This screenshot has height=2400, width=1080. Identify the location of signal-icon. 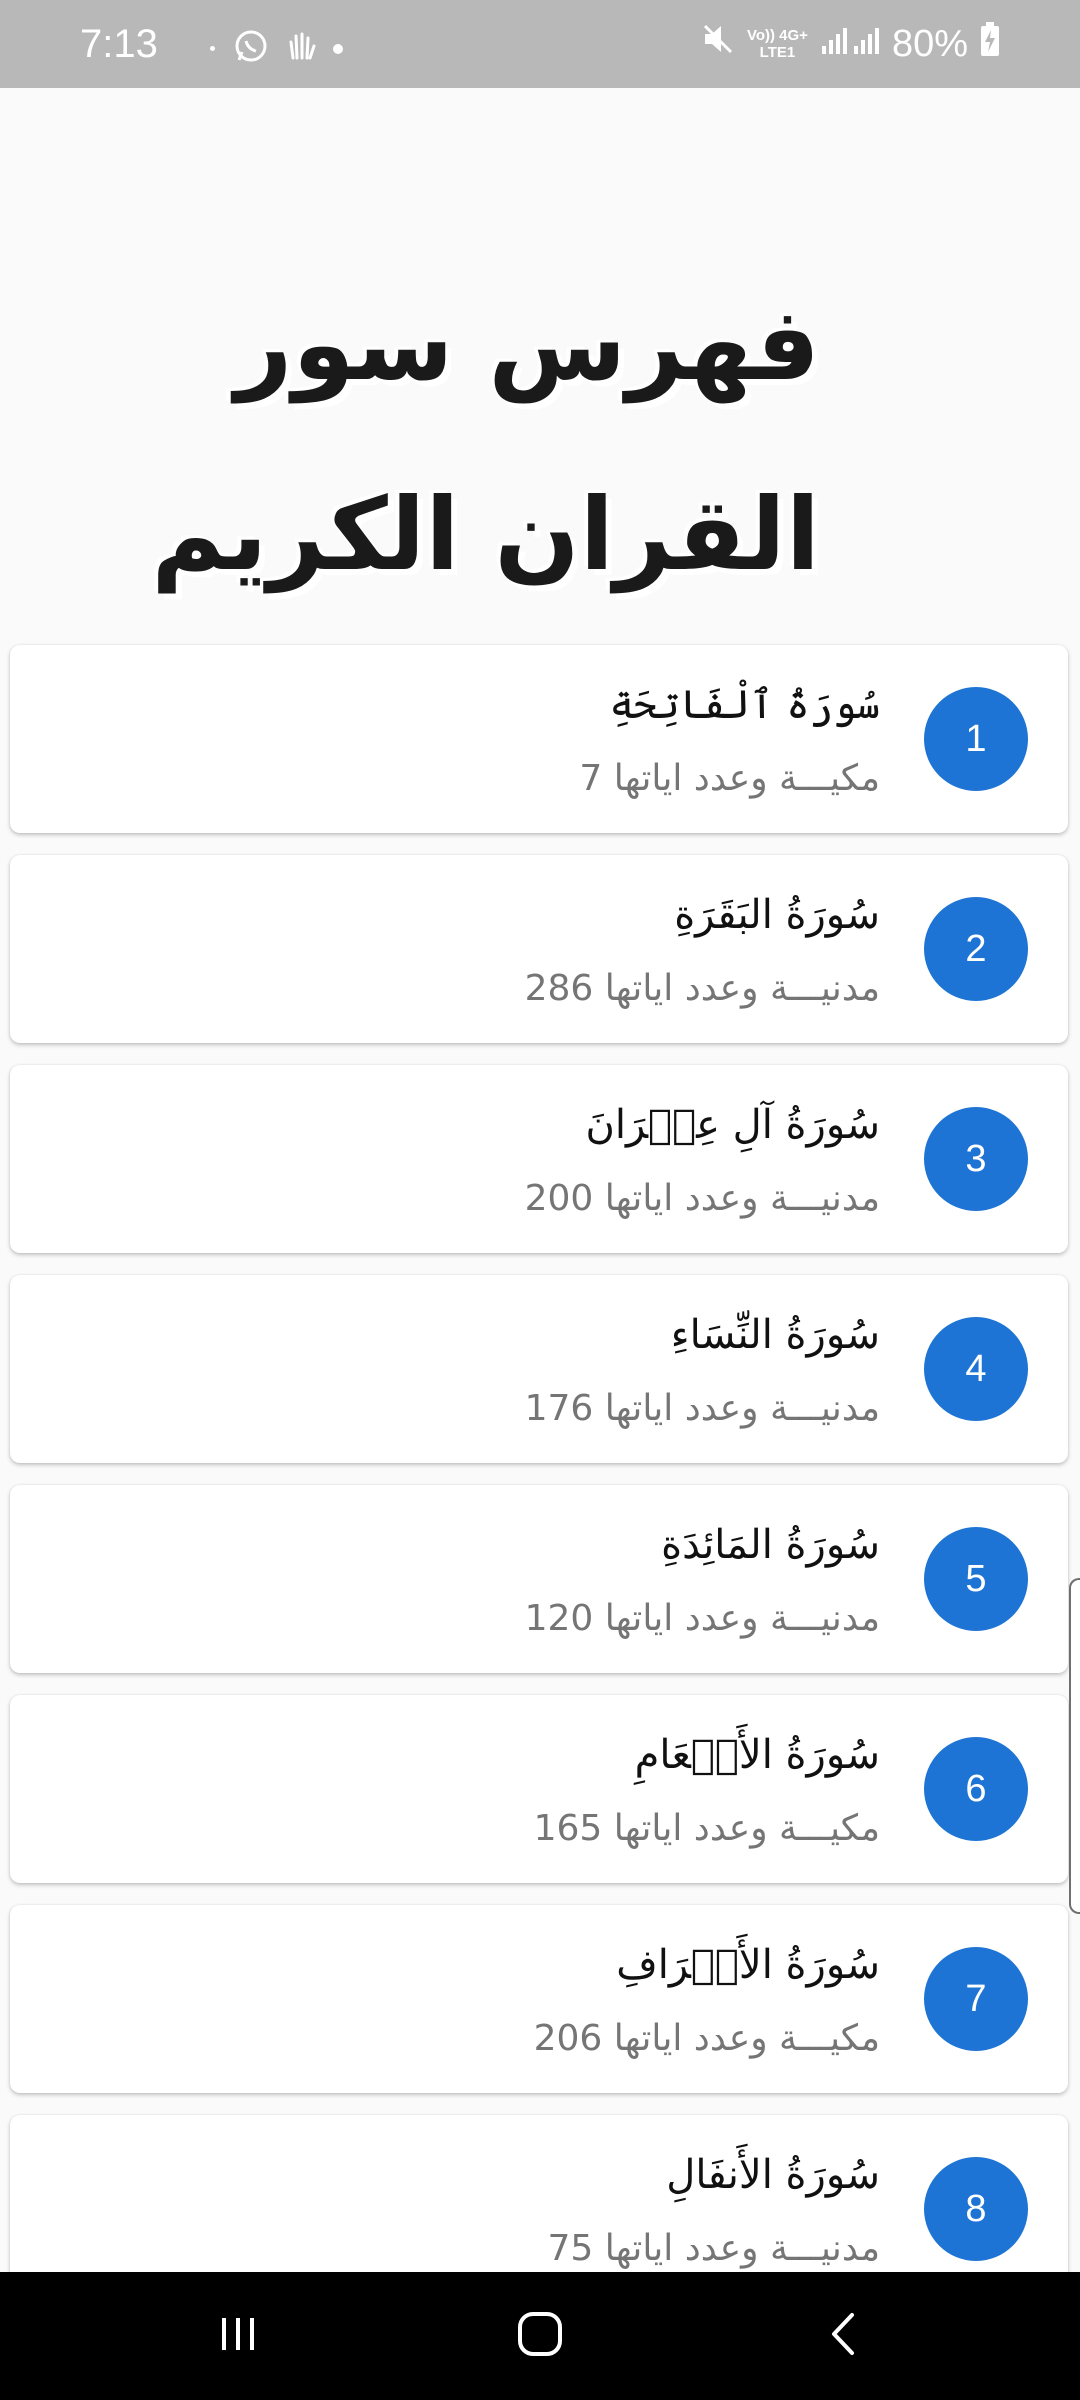
(850, 44).